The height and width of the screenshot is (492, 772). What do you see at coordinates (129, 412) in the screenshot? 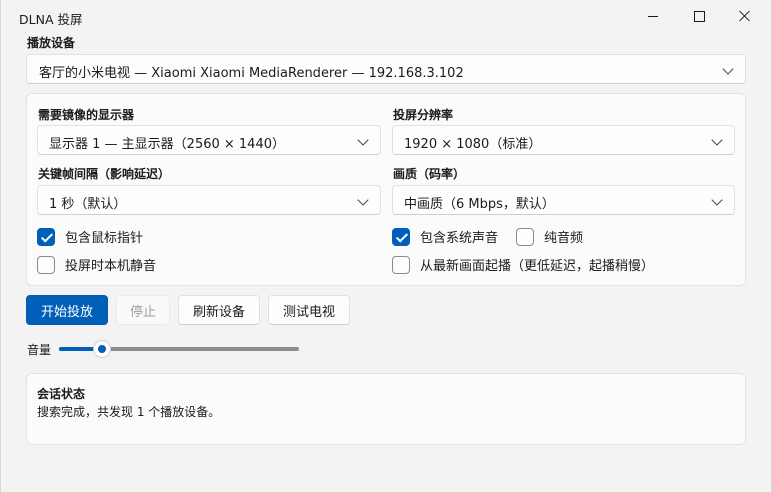
I see `status-message: 搜索完成，共发现 1 个播放设备。` at bounding box center [129, 412].